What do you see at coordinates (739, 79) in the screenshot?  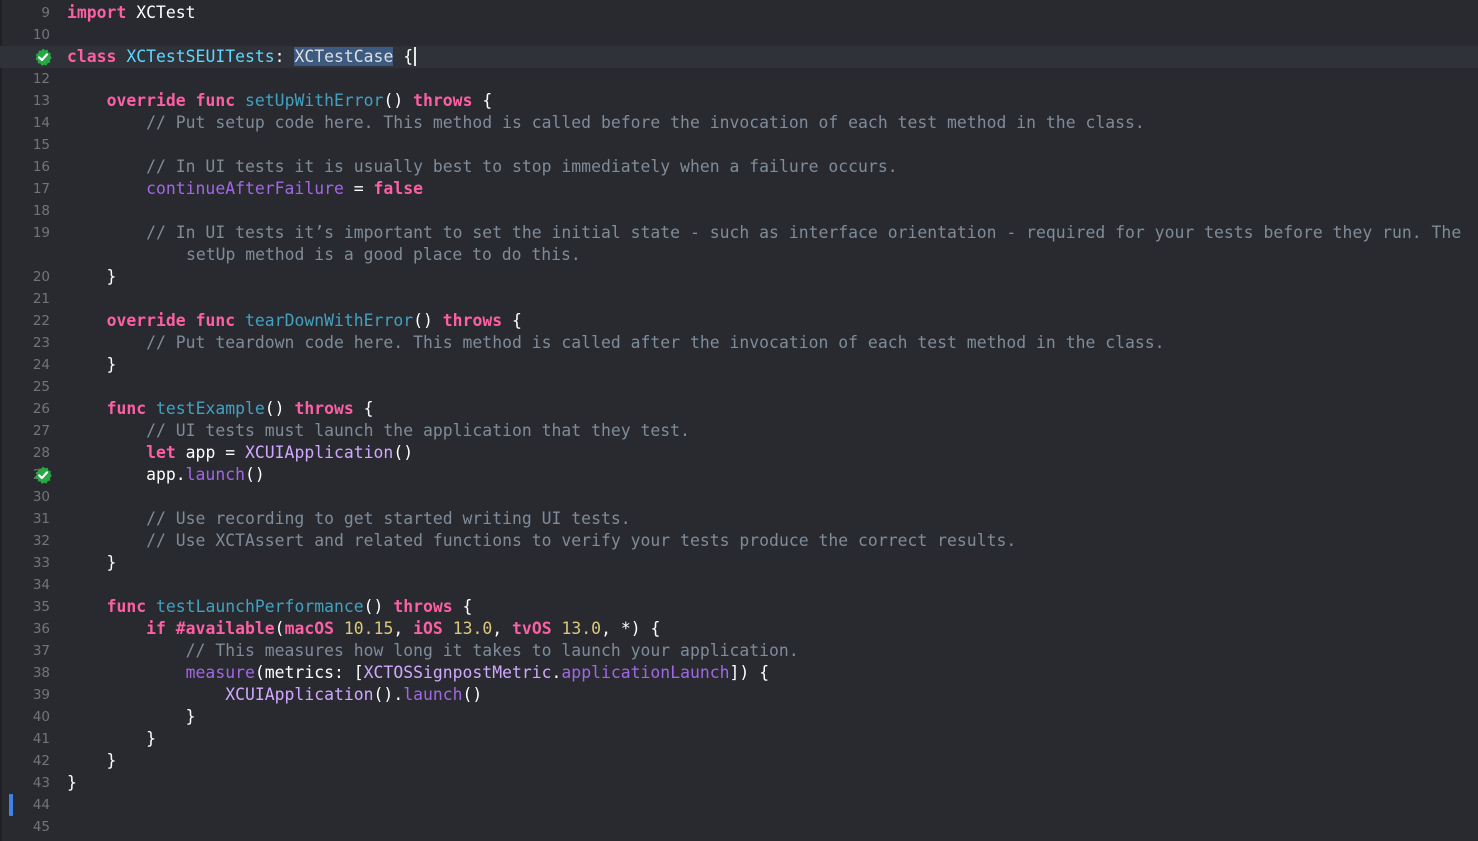 I see `code-line: 12` at bounding box center [739, 79].